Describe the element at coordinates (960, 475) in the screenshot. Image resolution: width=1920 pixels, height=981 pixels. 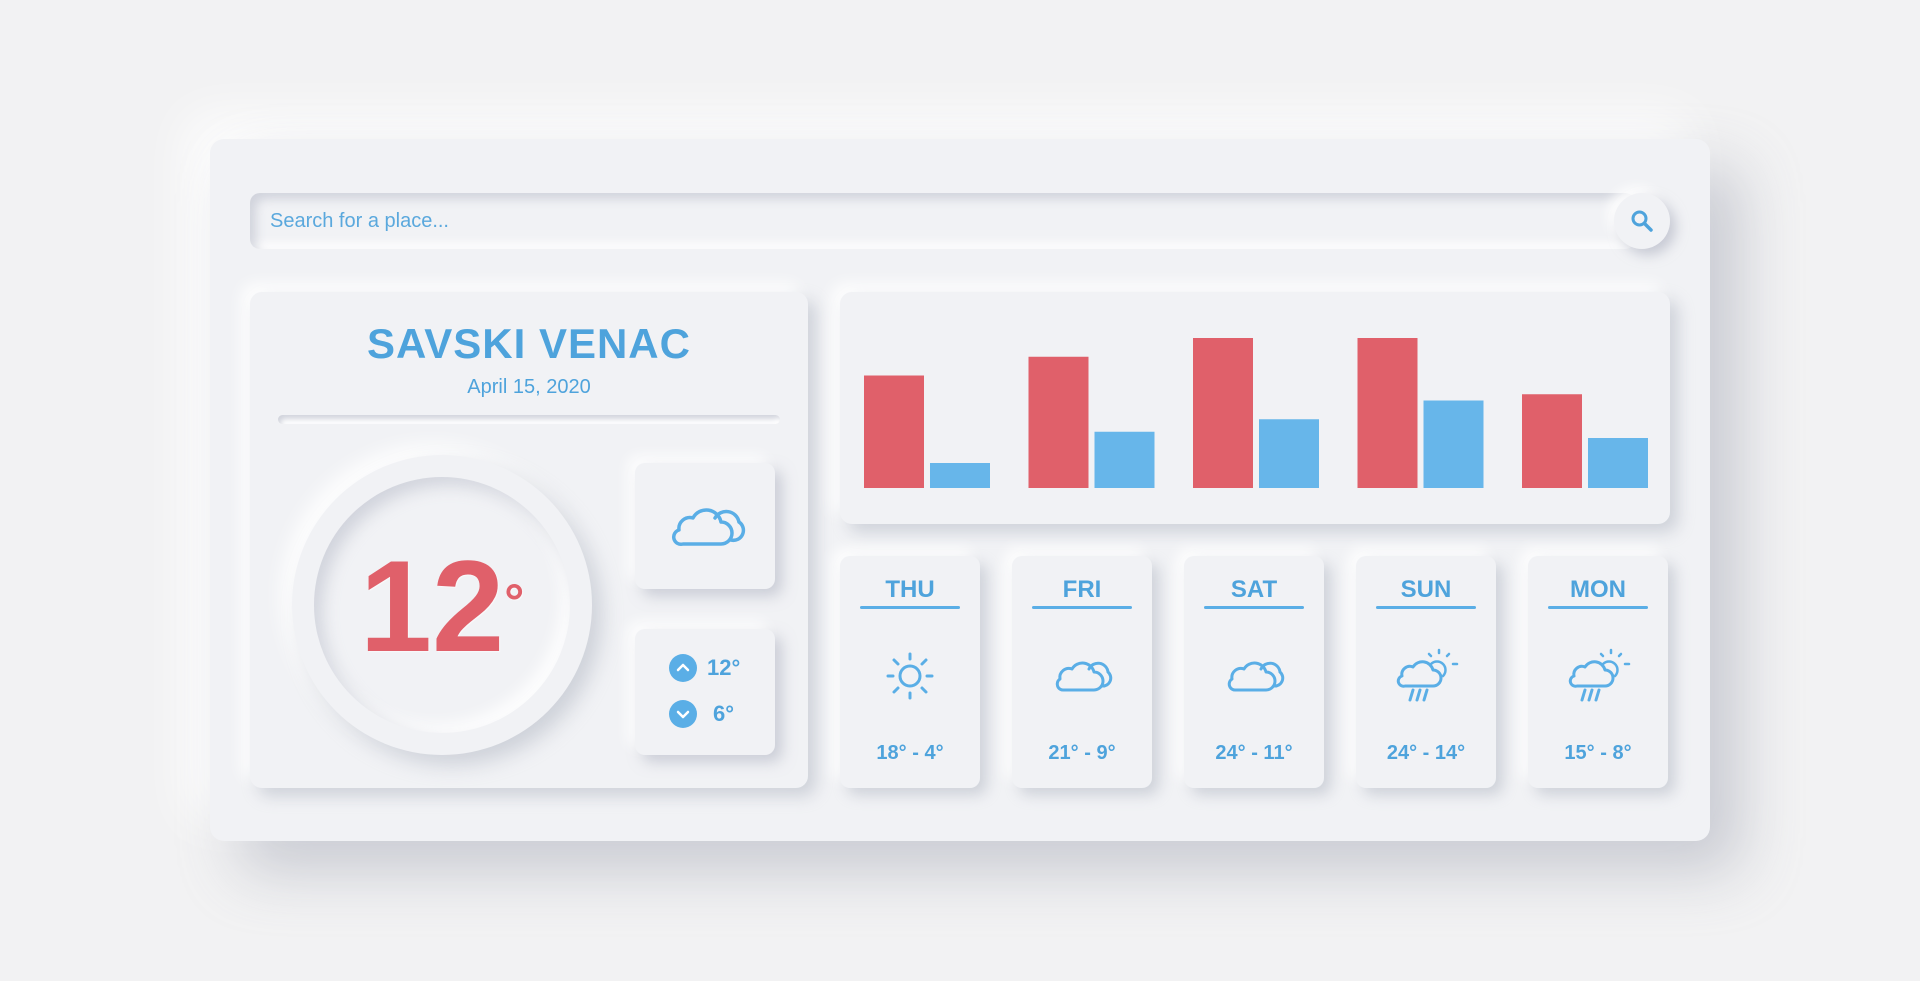
I see `low-temp-bar-thu` at that location.